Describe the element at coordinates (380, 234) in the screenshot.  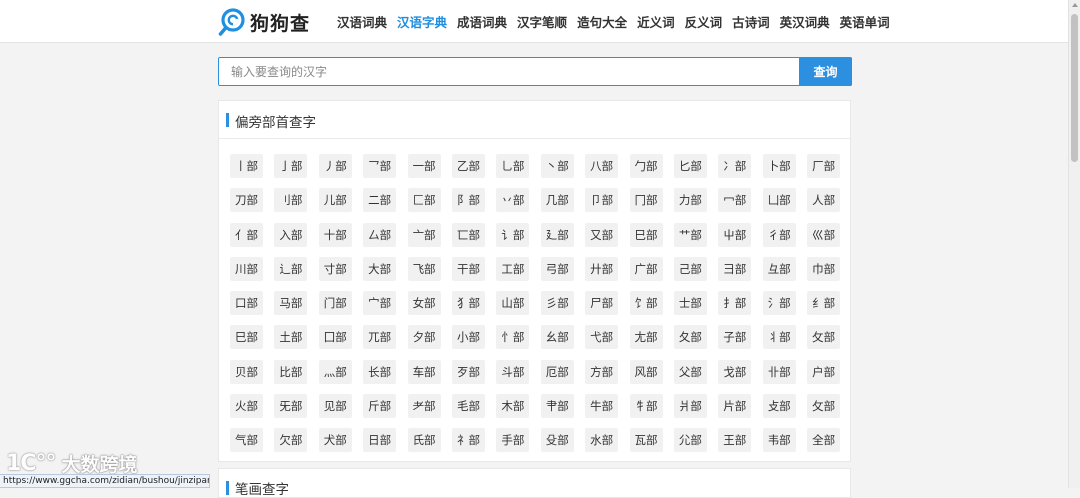
I see `radical-chip: 厶部` at that location.